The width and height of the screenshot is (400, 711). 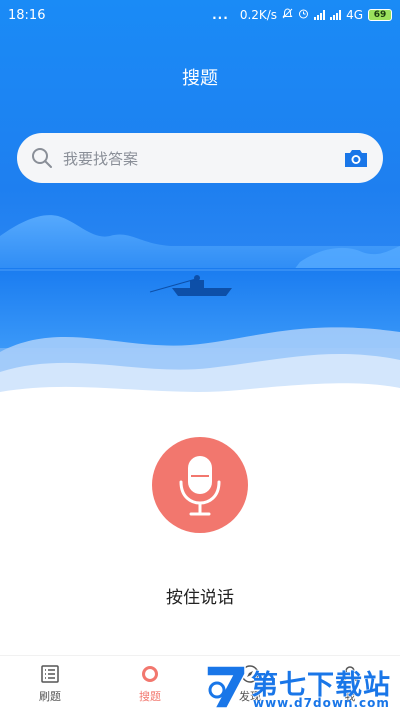 What do you see at coordinates (150, 696) in the screenshot?
I see `nav-label: 搜题` at bounding box center [150, 696].